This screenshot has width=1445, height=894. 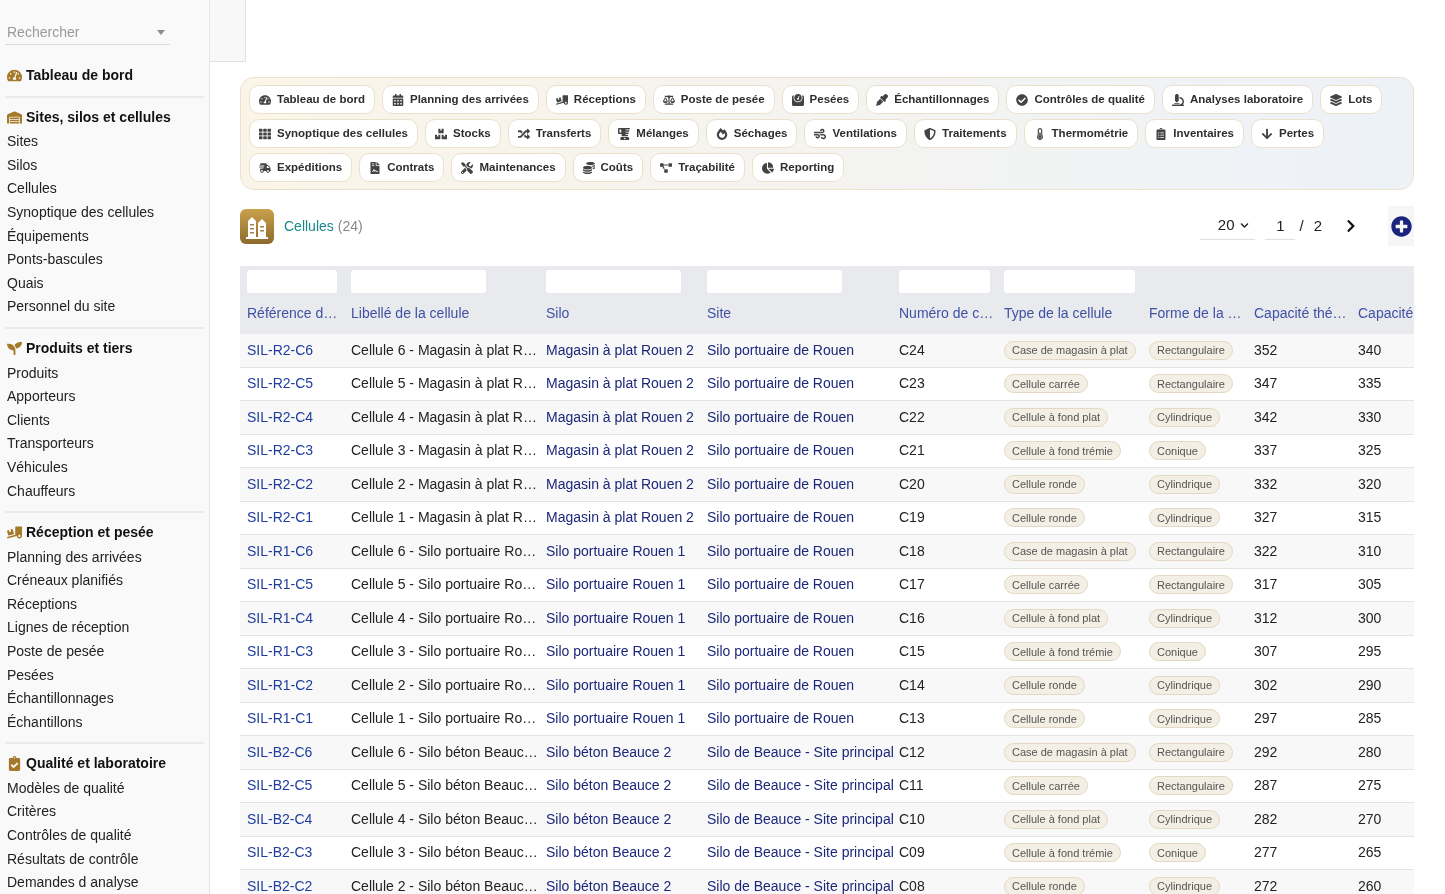 I want to click on nav-button: Mélanges, so click(x=653, y=133).